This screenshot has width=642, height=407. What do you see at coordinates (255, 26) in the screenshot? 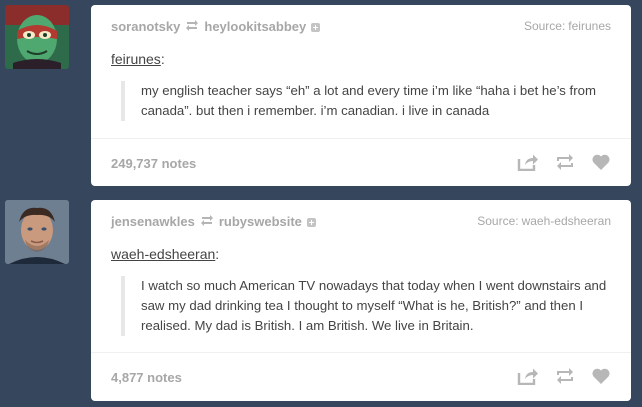
I see `reblogged-from-link: heylookitsabbey` at bounding box center [255, 26].